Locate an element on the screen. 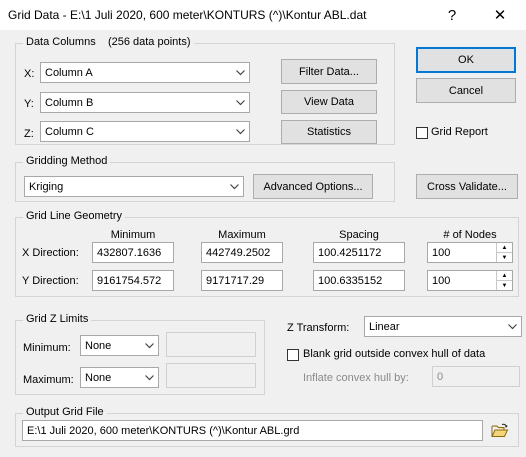 This screenshot has width=526, height=457. z-column-label: Z: is located at coordinates (29, 134).